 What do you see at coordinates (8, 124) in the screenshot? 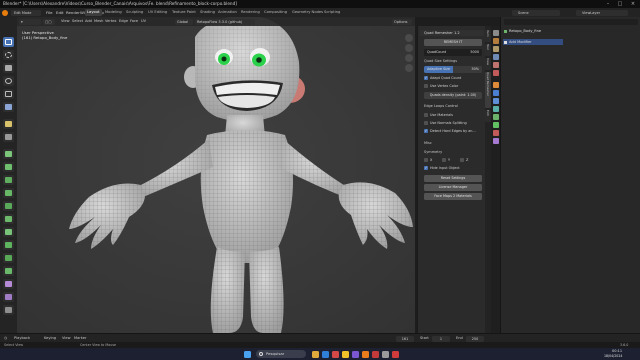
I see `annotate-tool` at bounding box center [8, 124].